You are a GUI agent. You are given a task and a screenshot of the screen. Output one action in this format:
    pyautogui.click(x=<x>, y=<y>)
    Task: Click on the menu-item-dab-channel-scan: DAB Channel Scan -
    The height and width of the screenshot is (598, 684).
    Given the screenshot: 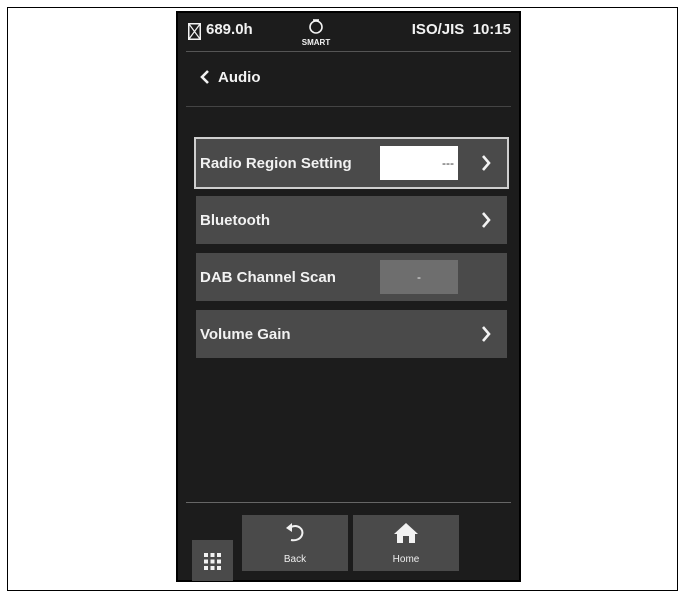 What is the action you would take?
    pyautogui.click(x=351, y=277)
    